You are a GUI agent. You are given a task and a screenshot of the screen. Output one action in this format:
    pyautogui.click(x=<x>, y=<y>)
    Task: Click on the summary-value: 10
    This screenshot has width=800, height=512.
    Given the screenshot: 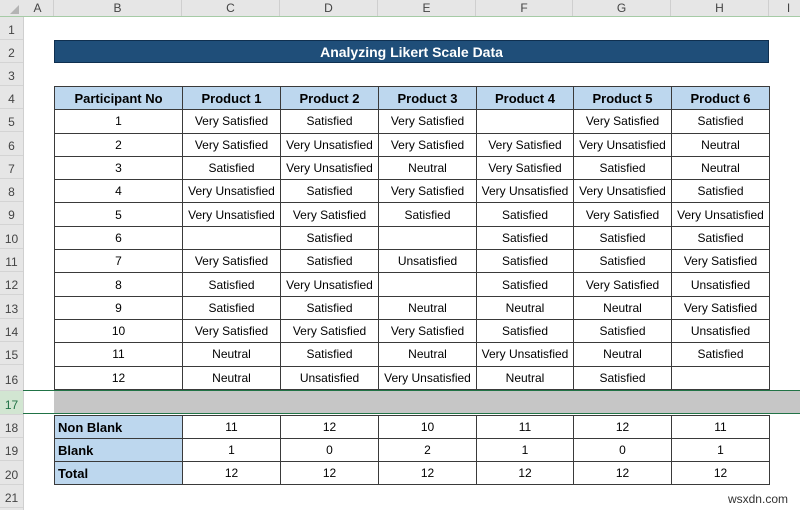 What is the action you would take?
    pyautogui.click(x=427, y=427)
    